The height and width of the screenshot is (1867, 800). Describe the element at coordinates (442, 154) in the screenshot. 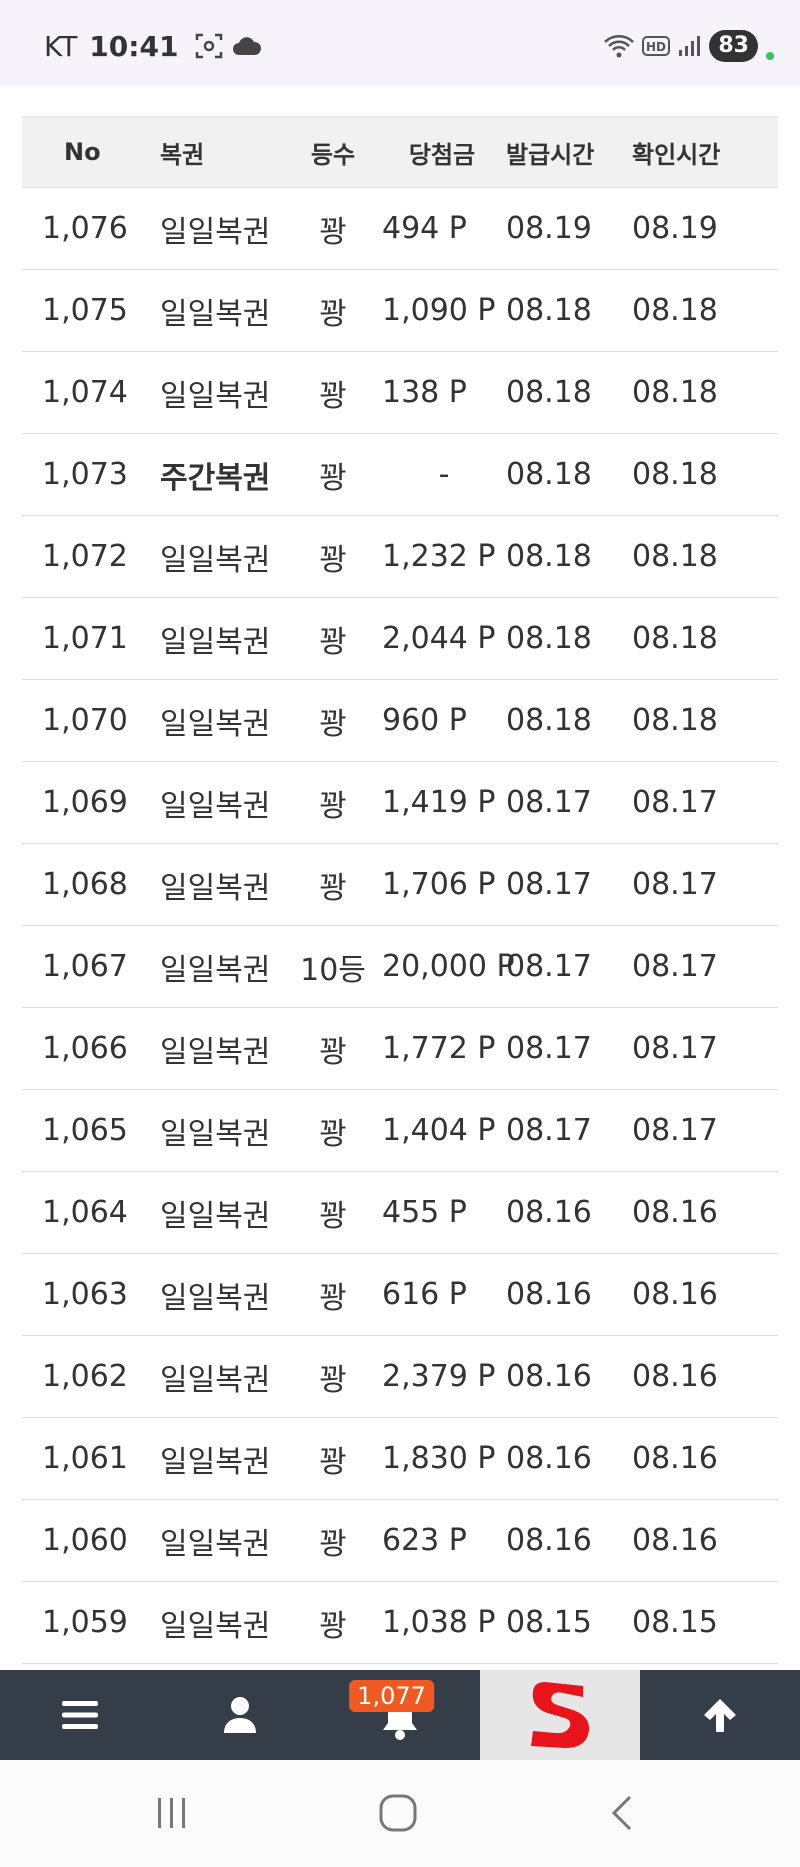

I see `header-prize: 당첨금` at that location.